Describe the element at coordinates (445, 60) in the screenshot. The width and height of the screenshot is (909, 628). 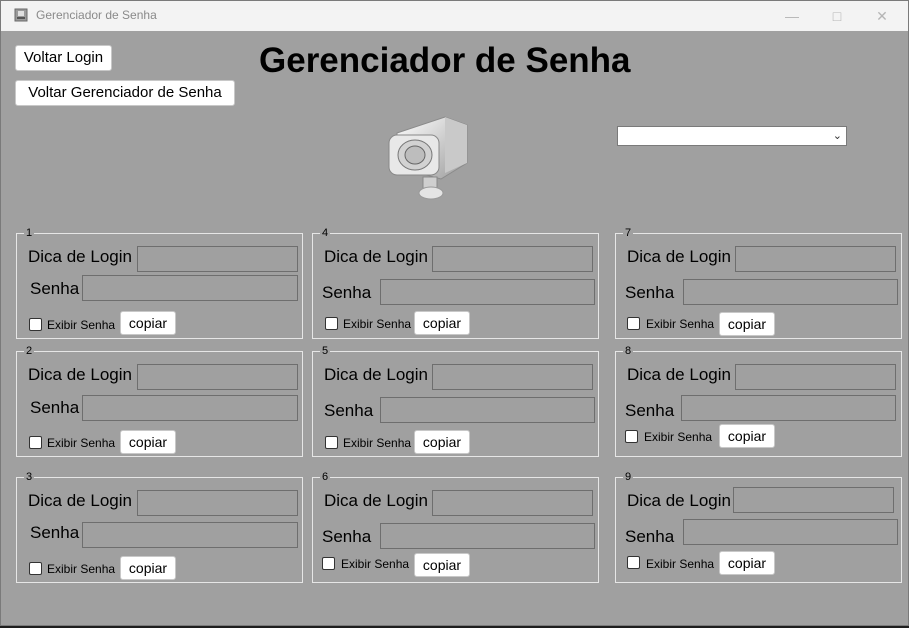
I see `page-title: Gerenciador de Senha` at that location.